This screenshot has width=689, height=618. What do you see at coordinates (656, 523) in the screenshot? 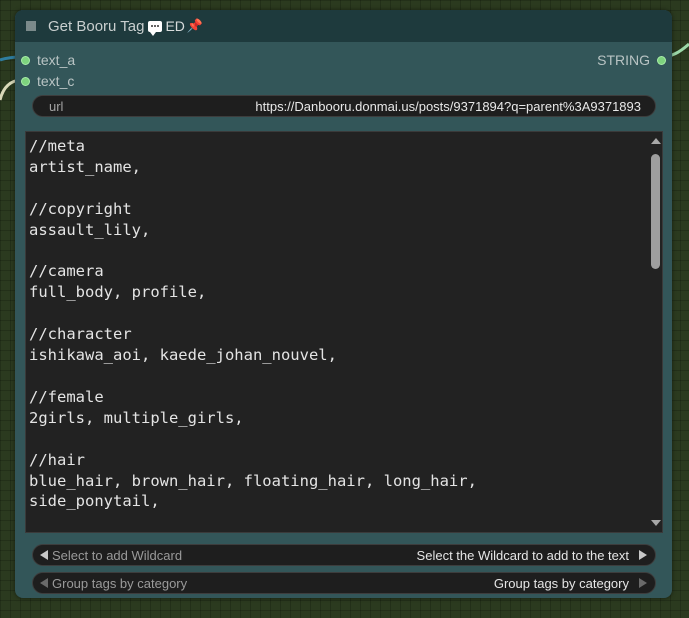
I see `scroll-down-arrow-icon` at bounding box center [656, 523].